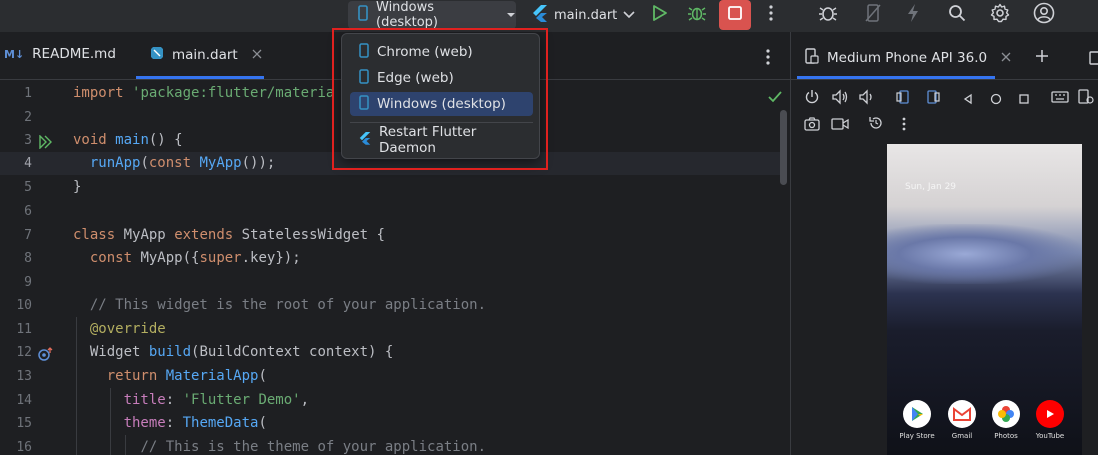 The image size is (1098, 455). What do you see at coordinates (24, 329) in the screenshot?
I see `line-number: 11` at bounding box center [24, 329].